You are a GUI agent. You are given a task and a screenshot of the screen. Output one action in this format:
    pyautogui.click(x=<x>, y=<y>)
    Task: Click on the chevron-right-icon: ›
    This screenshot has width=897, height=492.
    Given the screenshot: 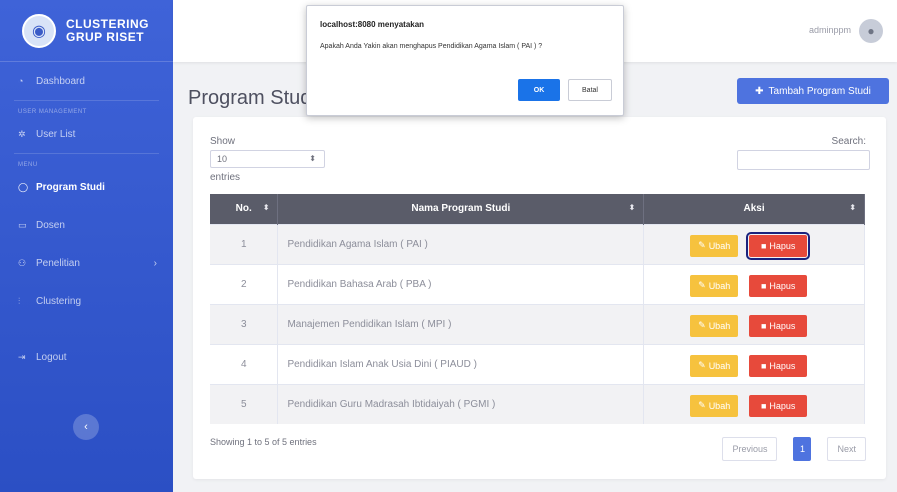 What is the action you would take?
    pyautogui.click(x=155, y=263)
    